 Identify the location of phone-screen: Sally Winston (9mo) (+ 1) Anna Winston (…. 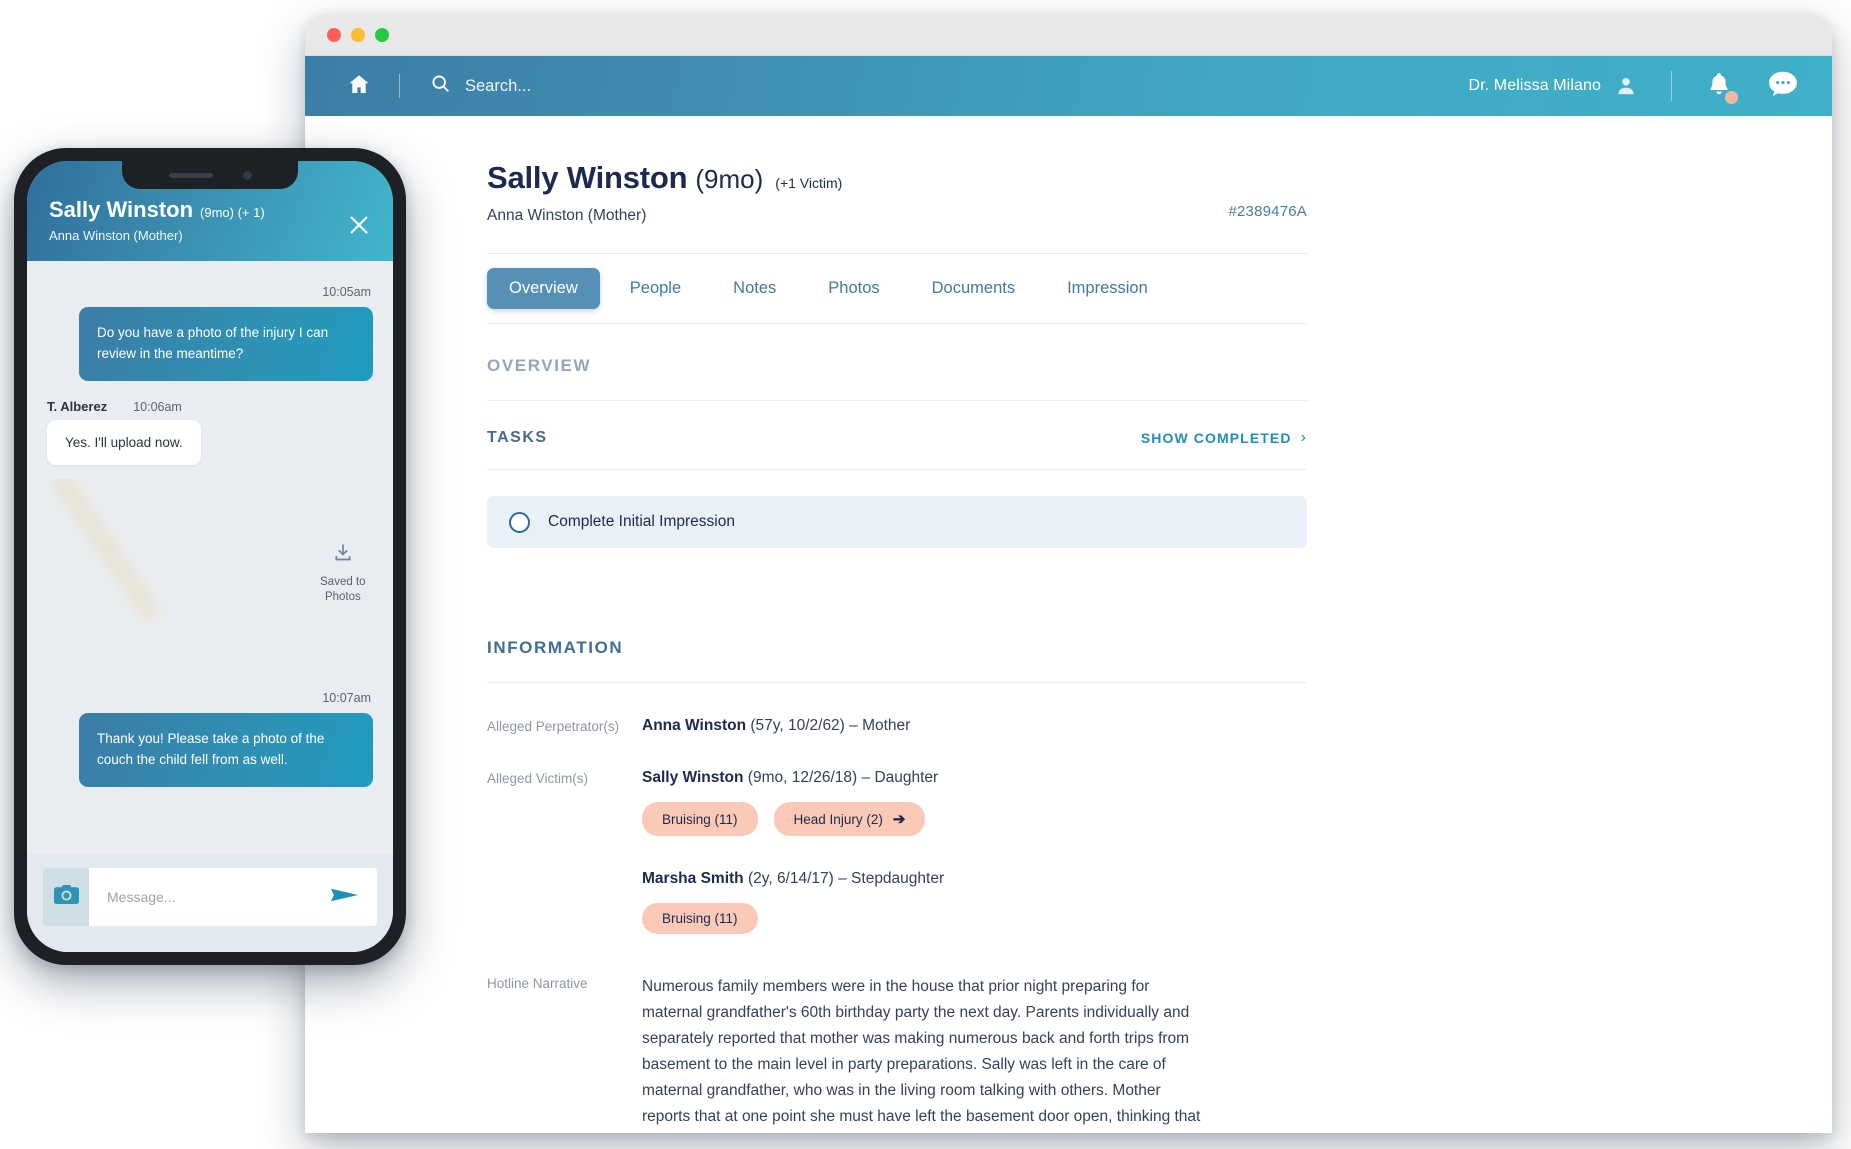
(210, 556).